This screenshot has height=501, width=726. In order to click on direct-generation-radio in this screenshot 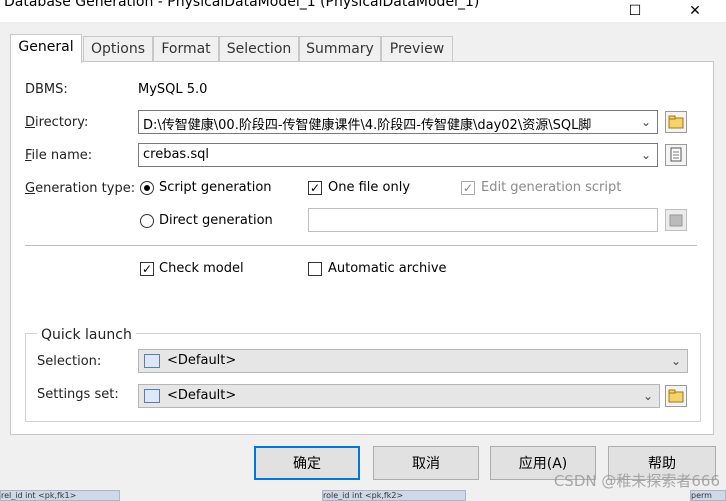, I will do `click(147, 221)`.